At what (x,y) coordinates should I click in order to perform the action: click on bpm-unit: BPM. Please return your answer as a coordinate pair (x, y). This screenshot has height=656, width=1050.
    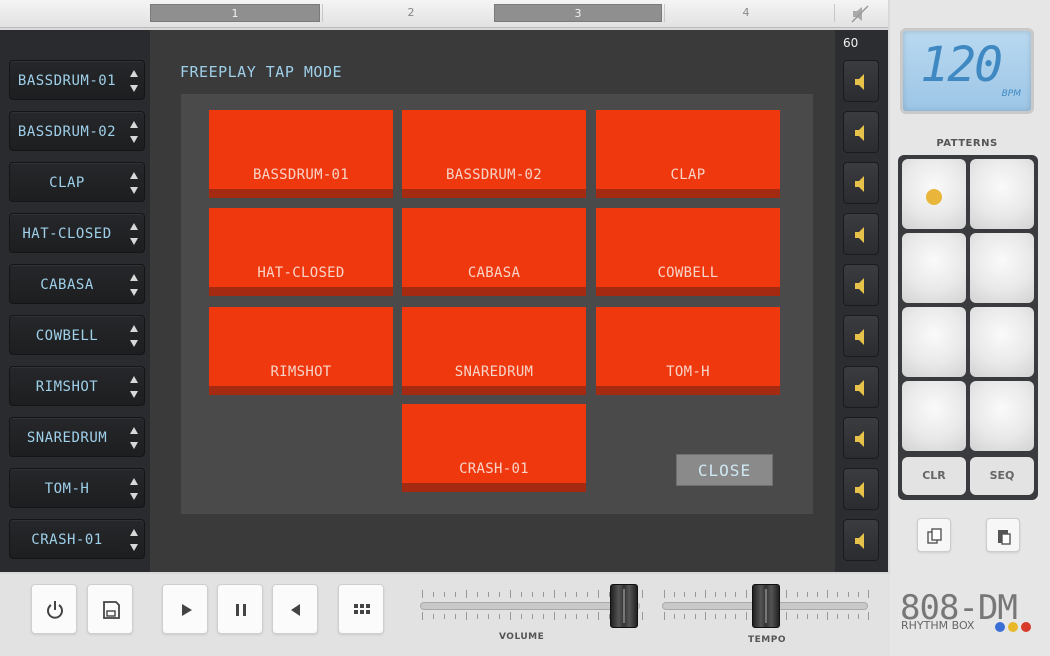
    Looking at the image, I should click on (1011, 94).